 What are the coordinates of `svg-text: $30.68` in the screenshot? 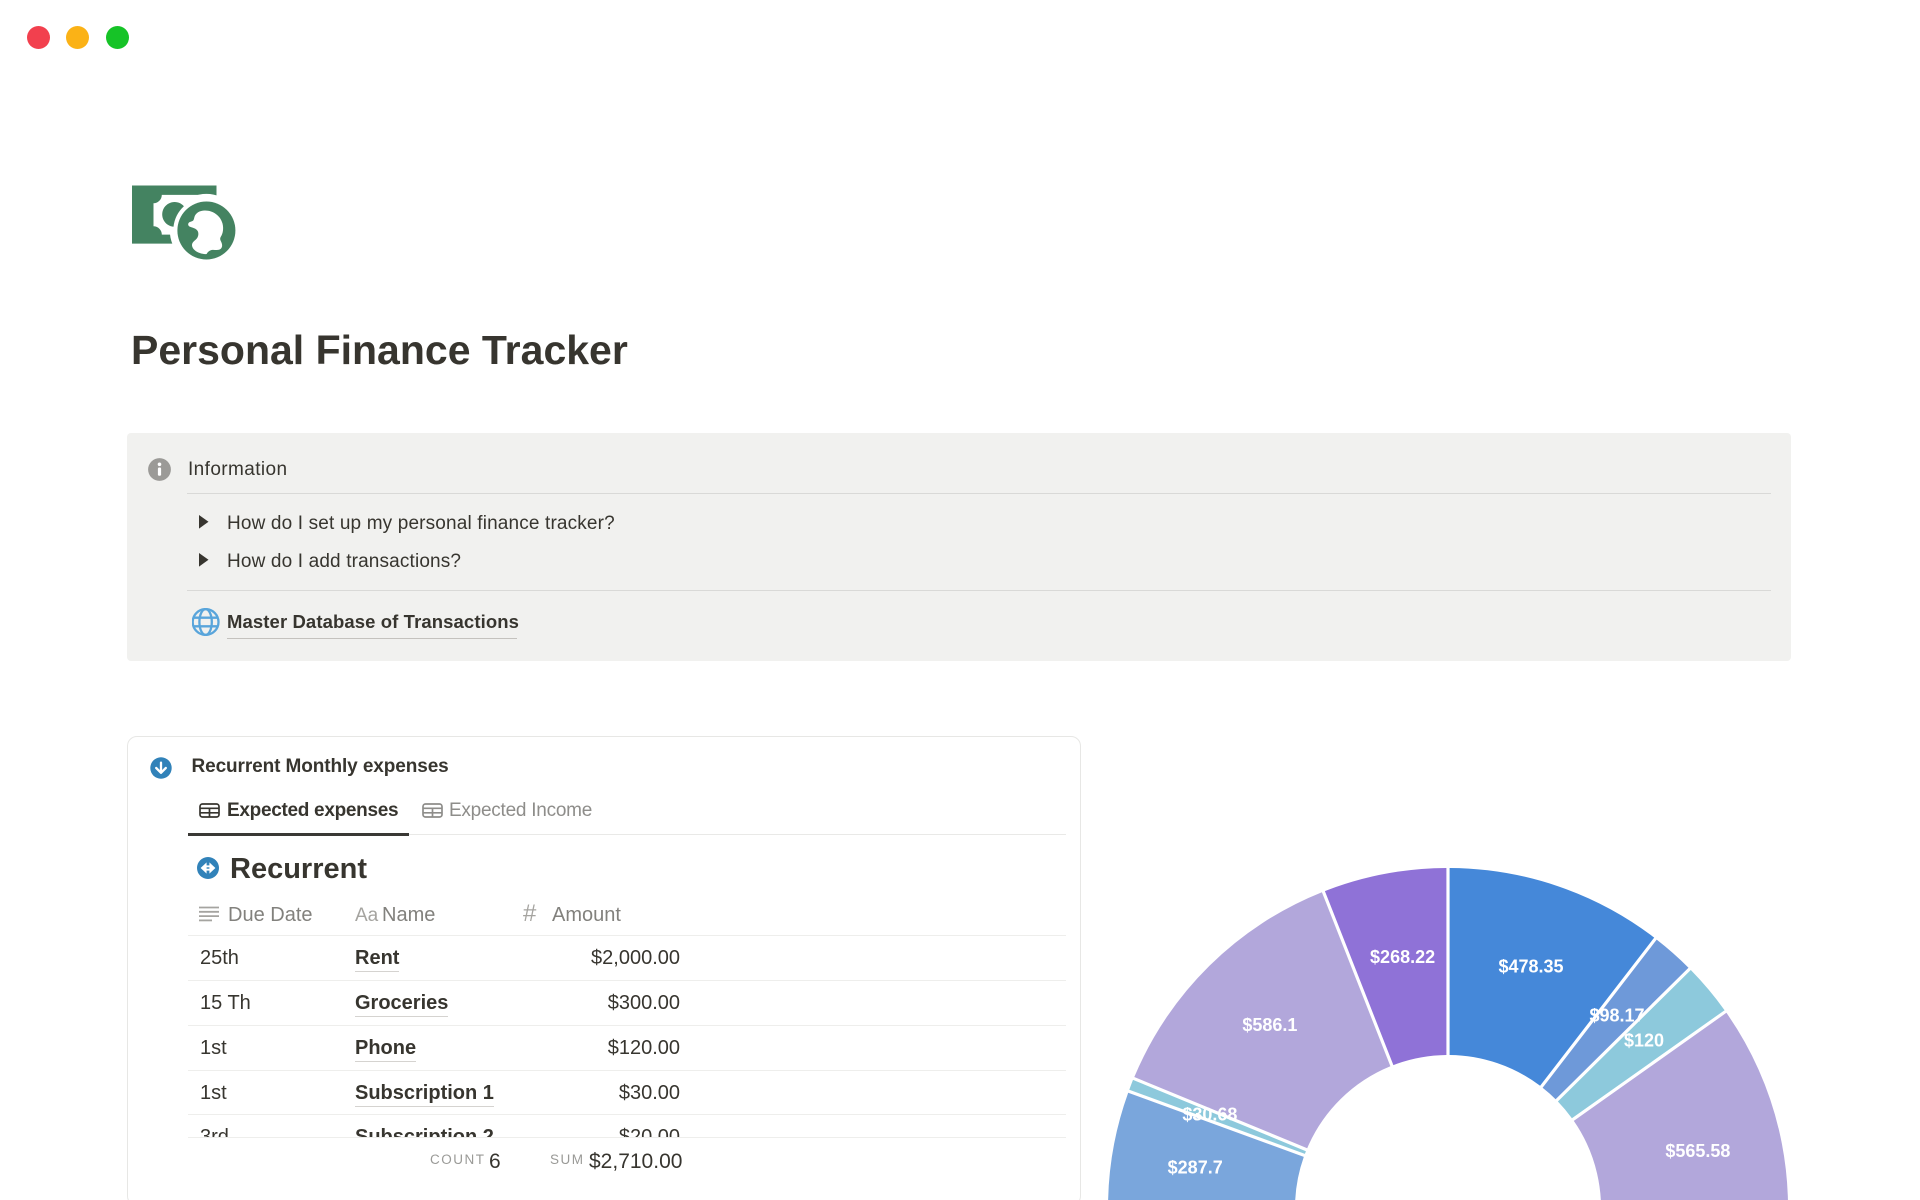 It's located at (1209, 1115).